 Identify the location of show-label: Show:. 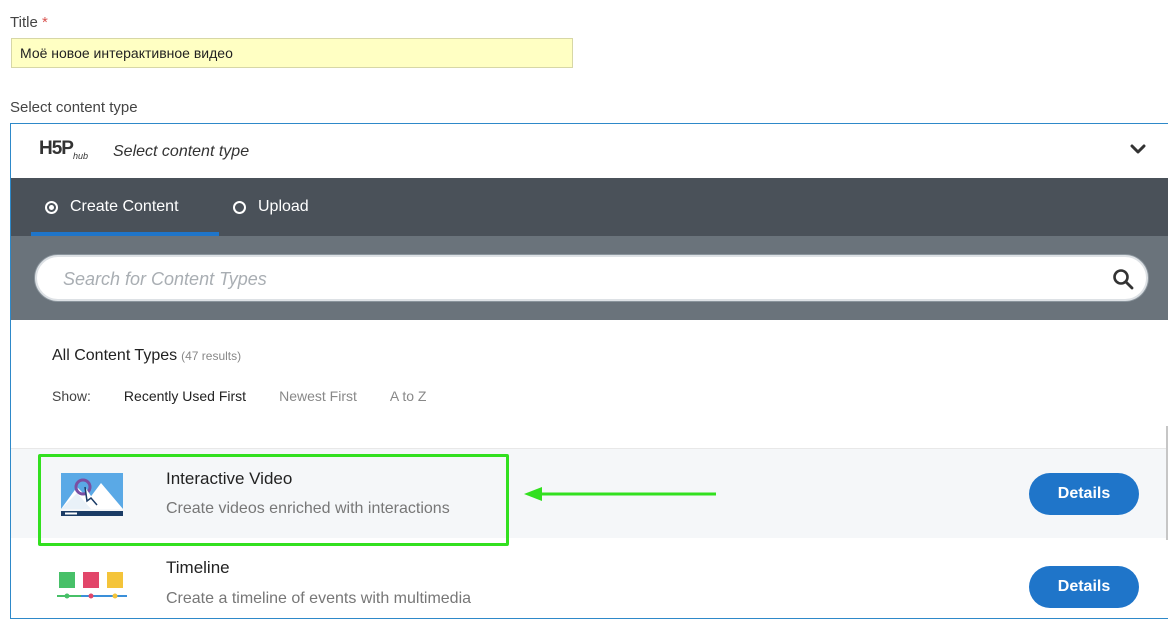
(71, 396).